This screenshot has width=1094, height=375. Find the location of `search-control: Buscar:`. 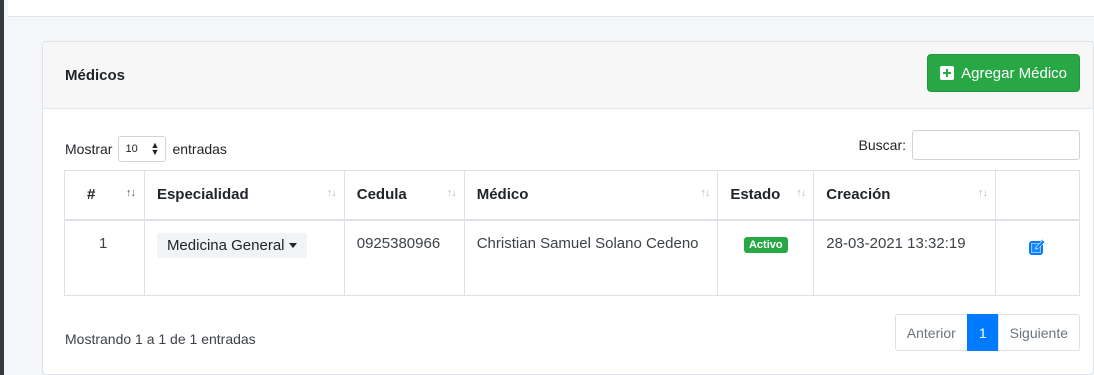

search-control: Buscar: is located at coordinates (969, 145).